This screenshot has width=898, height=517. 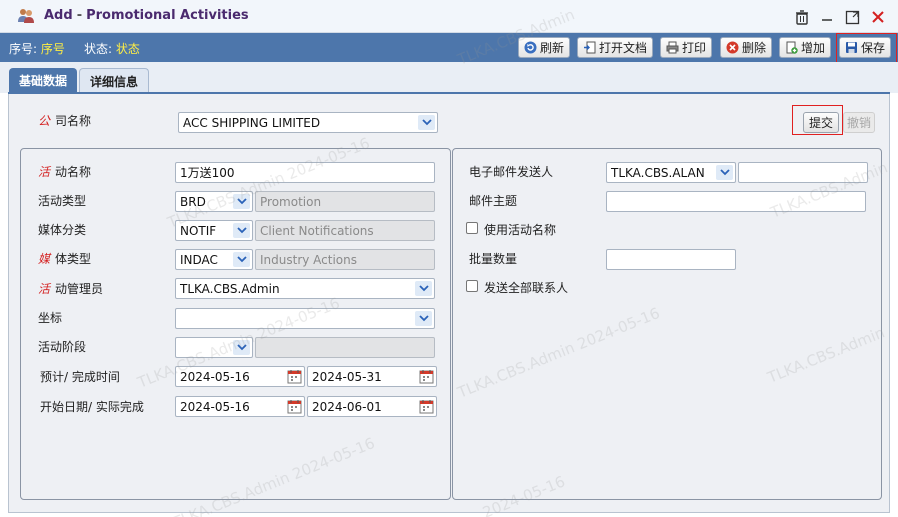 I want to click on media-category-desc-value: Client Notifications, so click(x=317, y=230).